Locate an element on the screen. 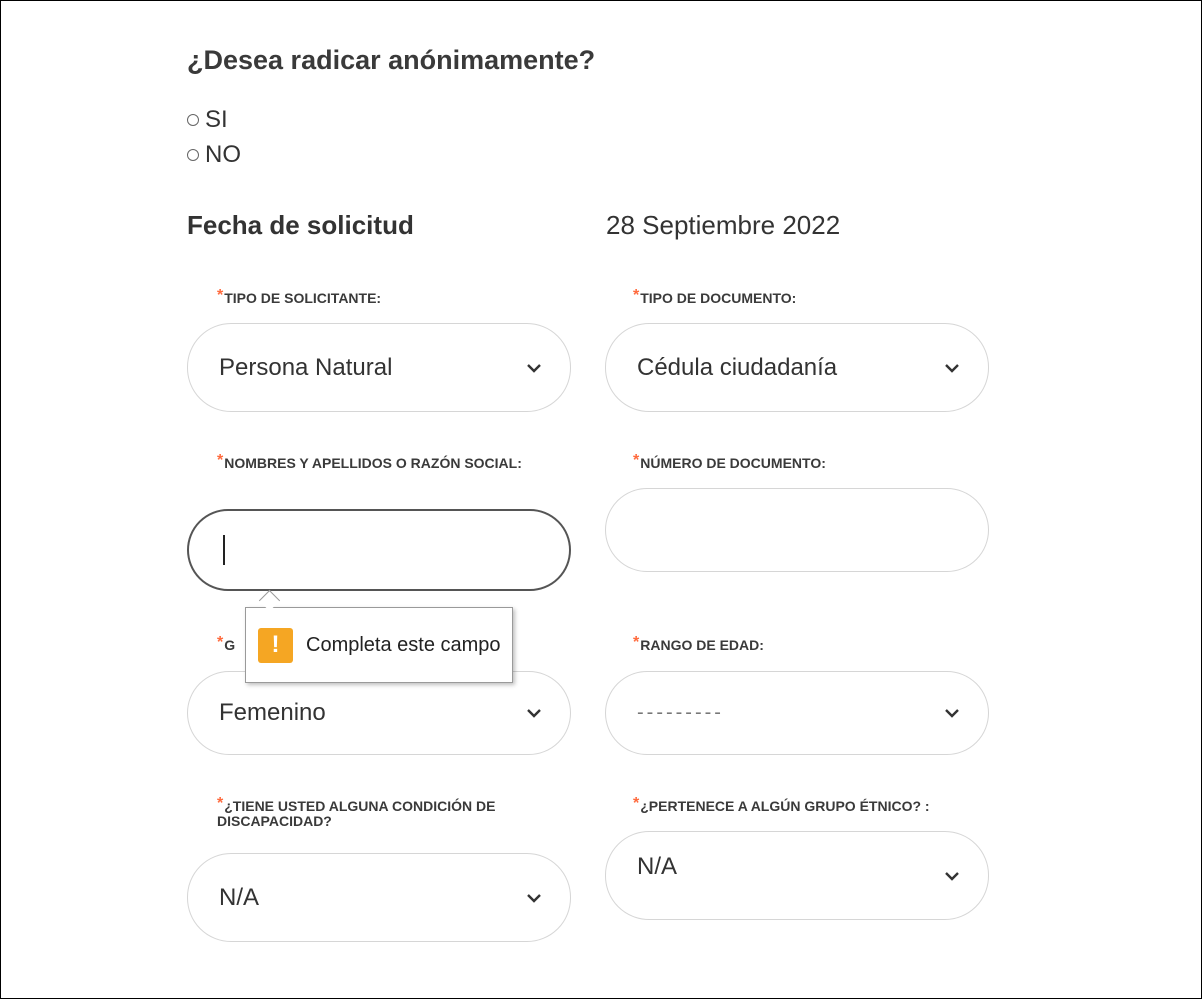 The height and width of the screenshot is (999, 1202). radio-option-si: SI is located at coordinates (207, 120).